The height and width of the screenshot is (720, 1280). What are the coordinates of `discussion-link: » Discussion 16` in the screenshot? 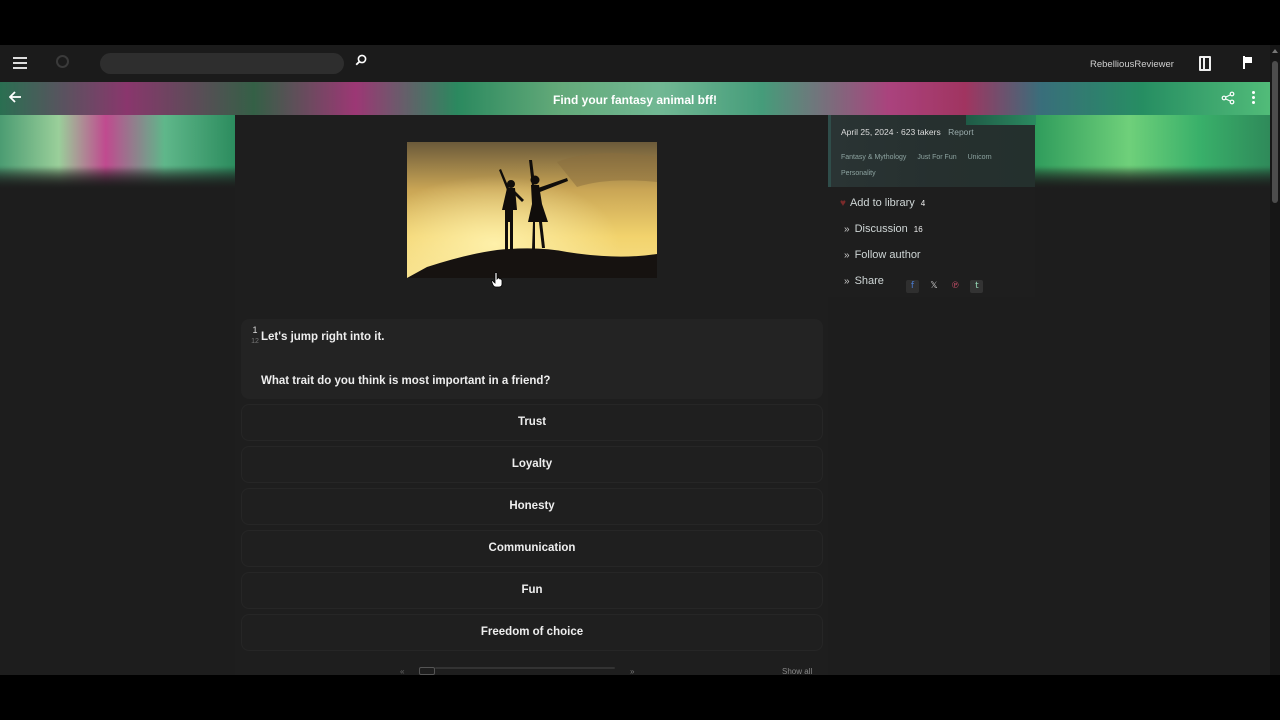 It's located at (883, 229).